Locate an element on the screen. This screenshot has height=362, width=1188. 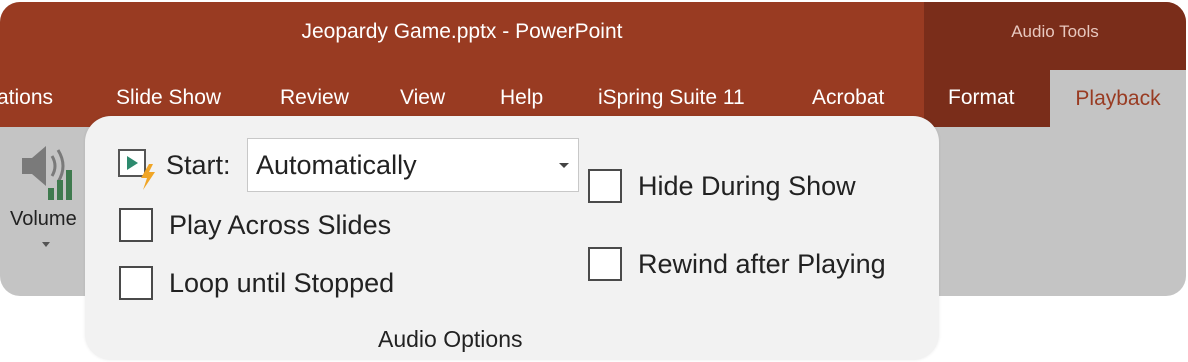
tab-help: Help is located at coordinates (521, 98).